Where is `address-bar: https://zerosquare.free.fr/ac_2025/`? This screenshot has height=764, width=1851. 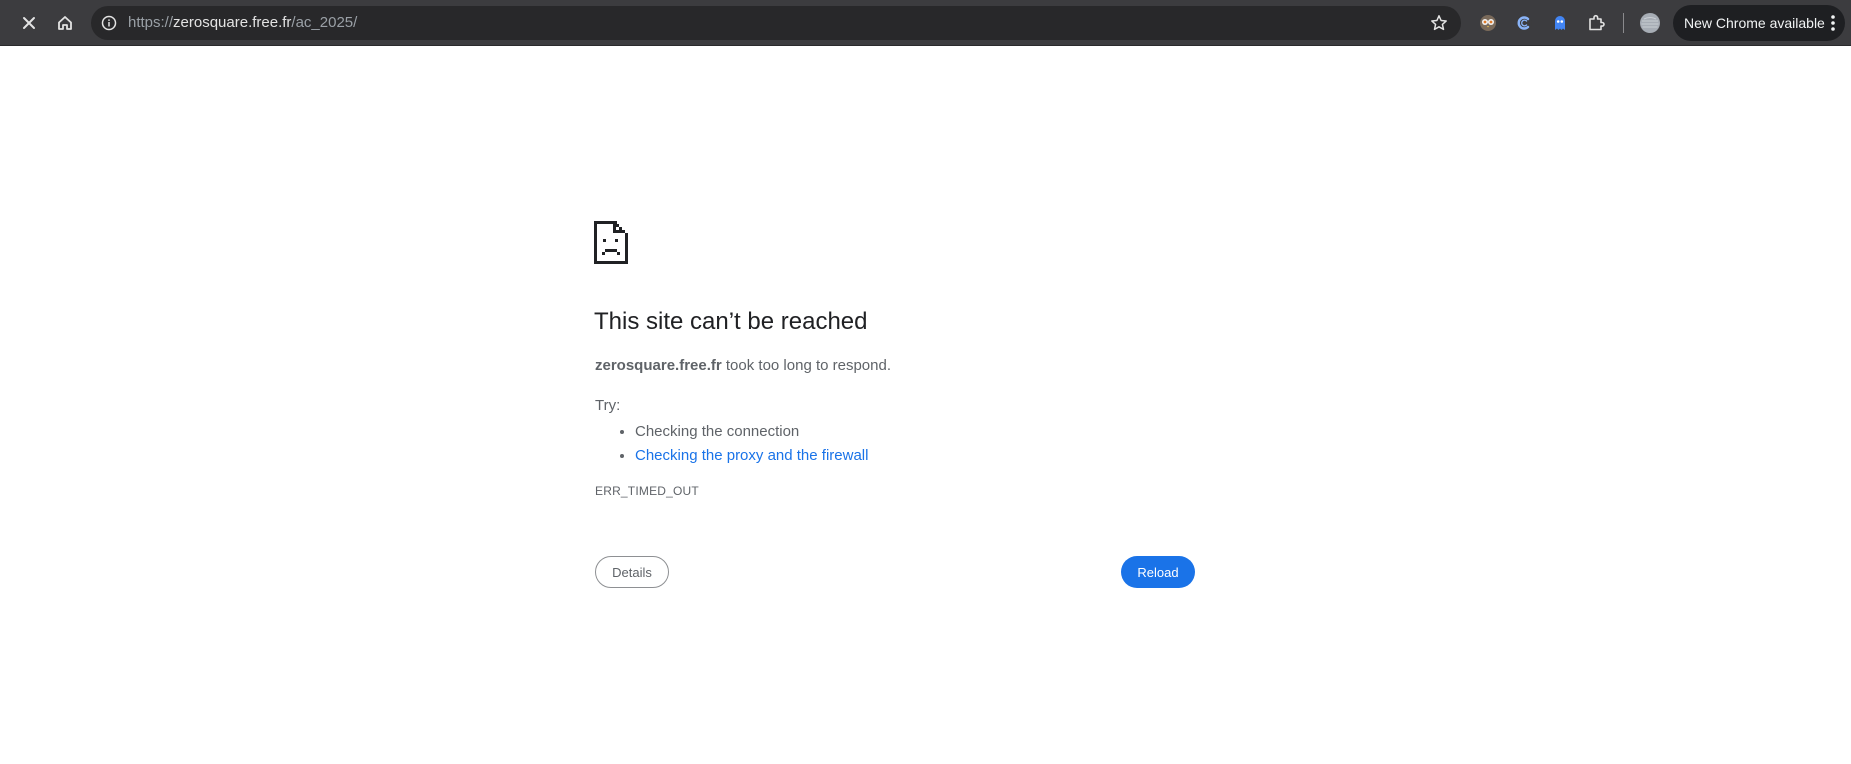
address-bar: https://zerosquare.free.fr/ac_2025/ is located at coordinates (776, 23).